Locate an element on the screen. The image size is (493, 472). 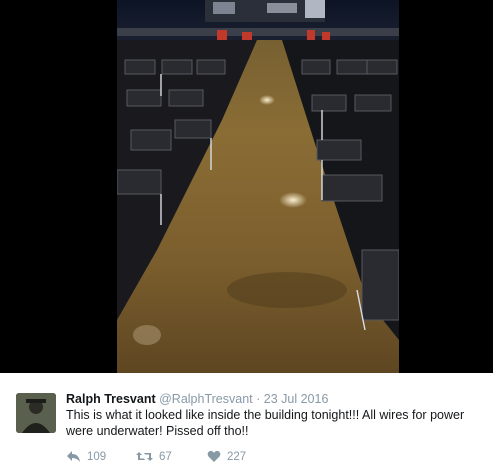
reply-button: 109 is located at coordinates (86, 456).